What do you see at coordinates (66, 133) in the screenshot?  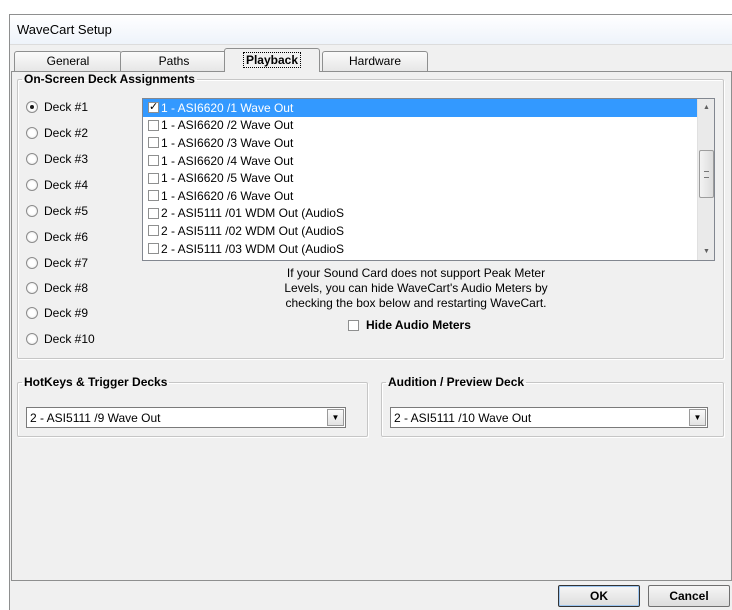 I see `deck-label: Deck #2` at bounding box center [66, 133].